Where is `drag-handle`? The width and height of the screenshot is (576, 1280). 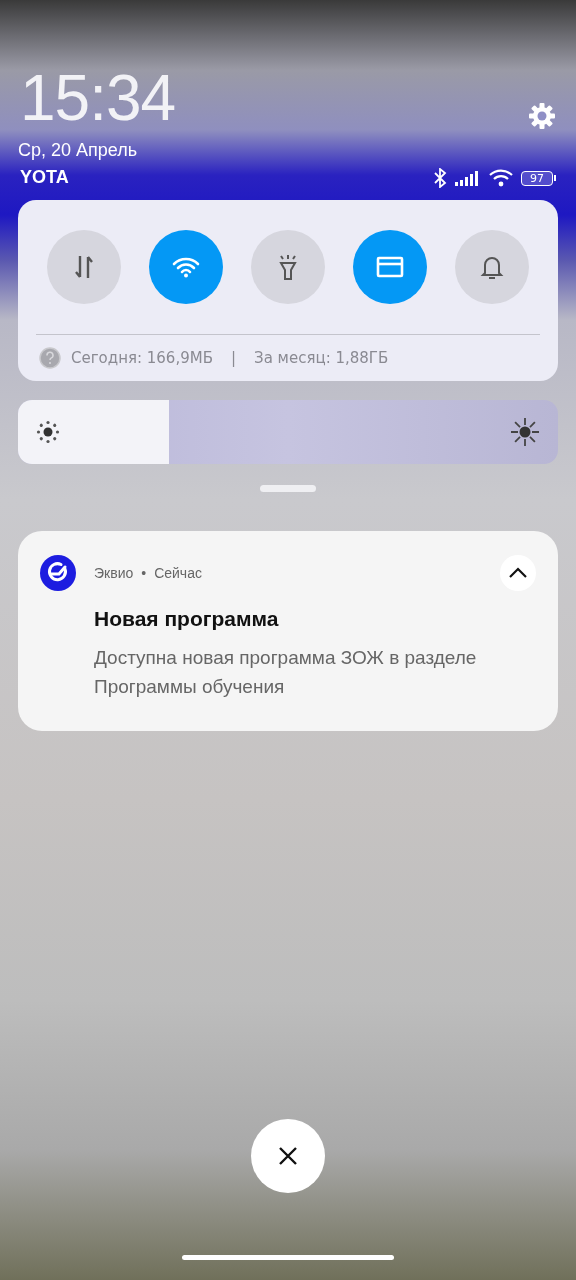
drag-handle is located at coordinates (288, 488).